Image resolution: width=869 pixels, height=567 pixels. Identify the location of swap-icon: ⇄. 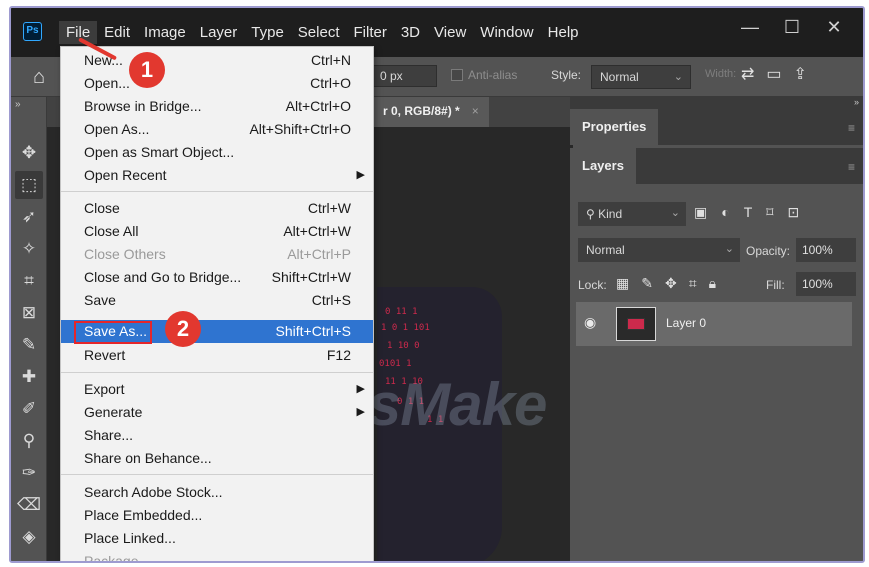
(747, 74).